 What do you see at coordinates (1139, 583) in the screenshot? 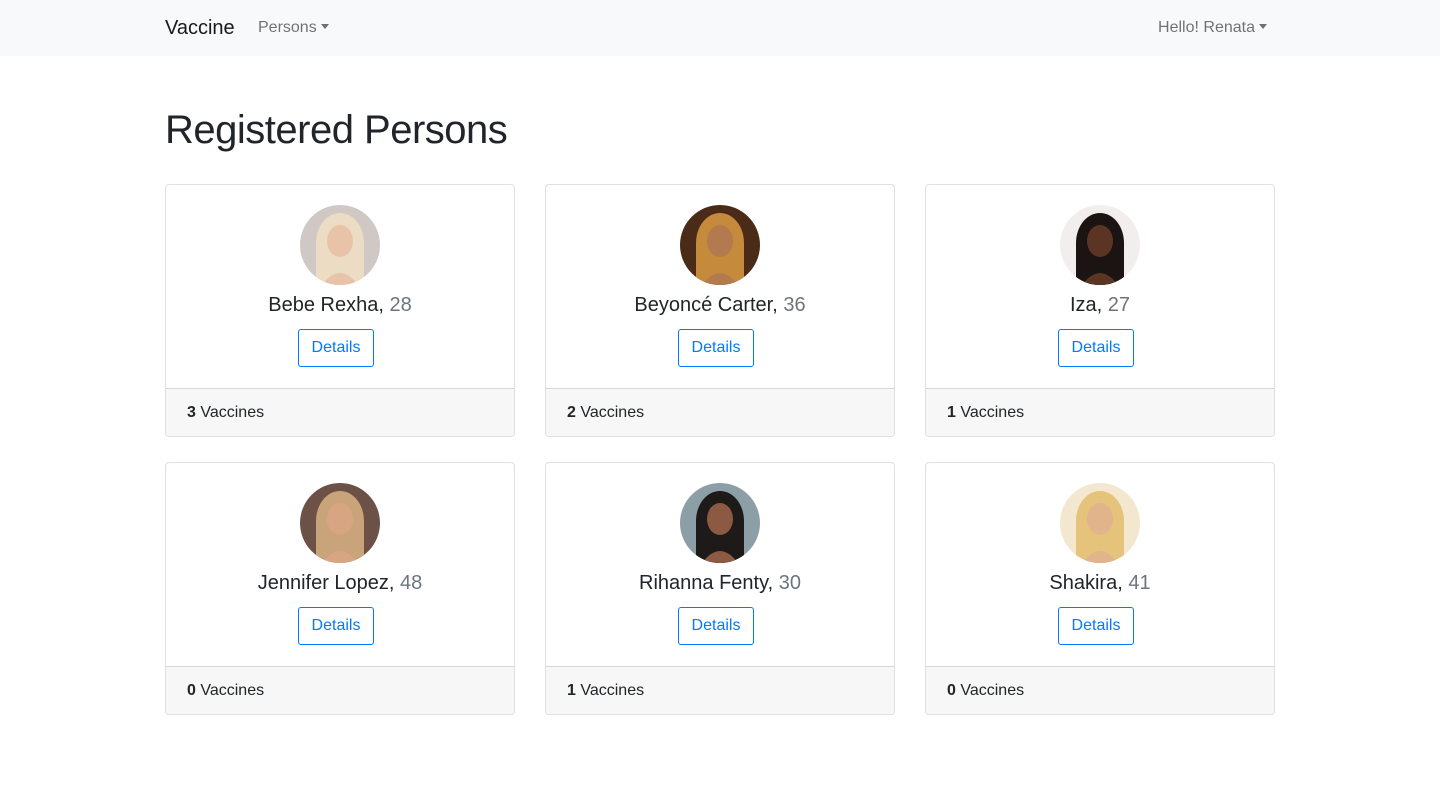
I see `person-age: 41` at bounding box center [1139, 583].